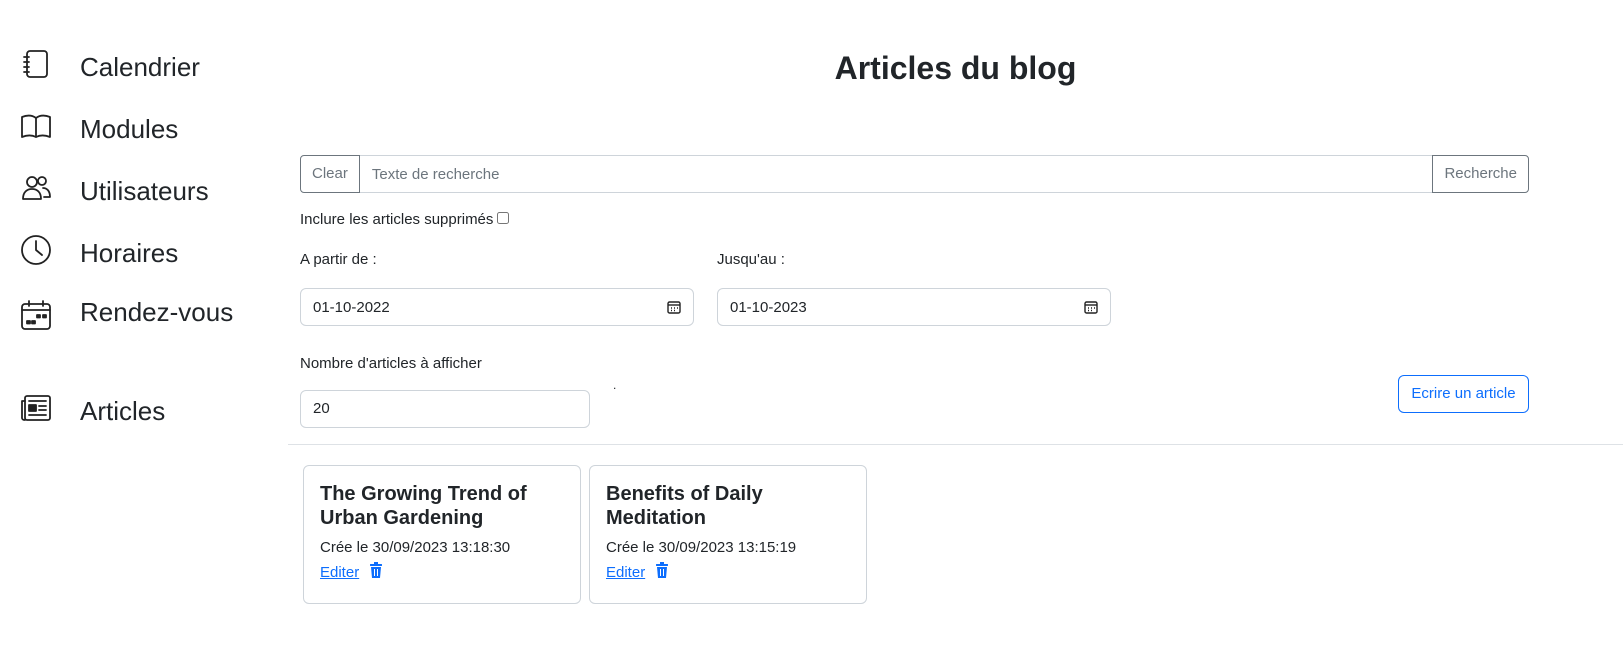 The image size is (1623, 656). What do you see at coordinates (1463, 394) in the screenshot?
I see `write-article-button: Ecrire un article` at bounding box center [1463, 394].